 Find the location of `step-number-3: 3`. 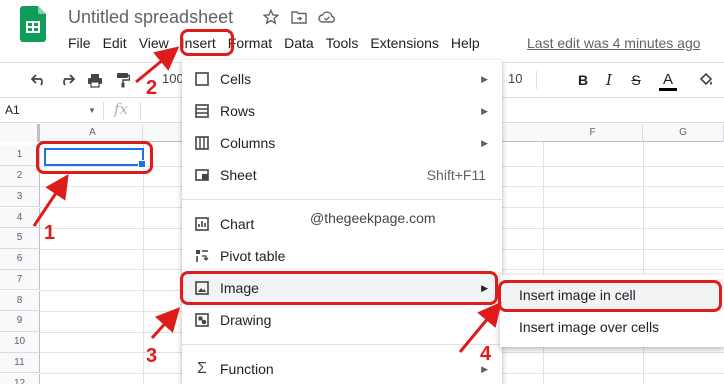

step-number-3: 3 is located at coordinates (152, 356).